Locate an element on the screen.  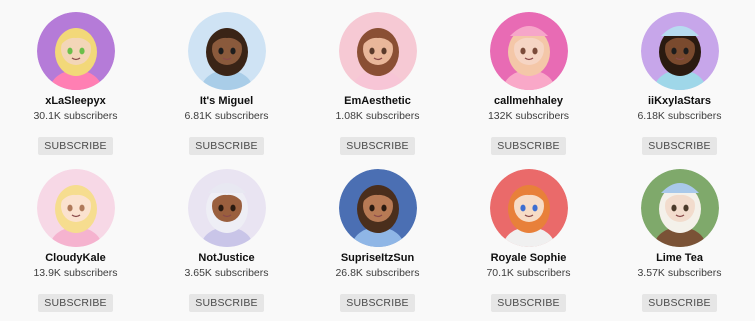
subscriber-count: 1.08K subscribers is located at coordinates (377, 116).